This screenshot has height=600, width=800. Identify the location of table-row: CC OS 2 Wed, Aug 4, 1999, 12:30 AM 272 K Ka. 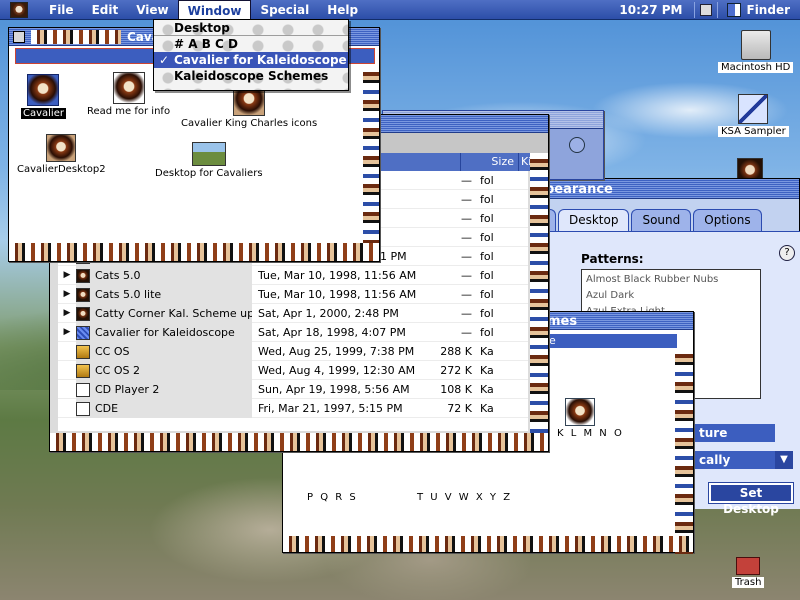
(293, 370).